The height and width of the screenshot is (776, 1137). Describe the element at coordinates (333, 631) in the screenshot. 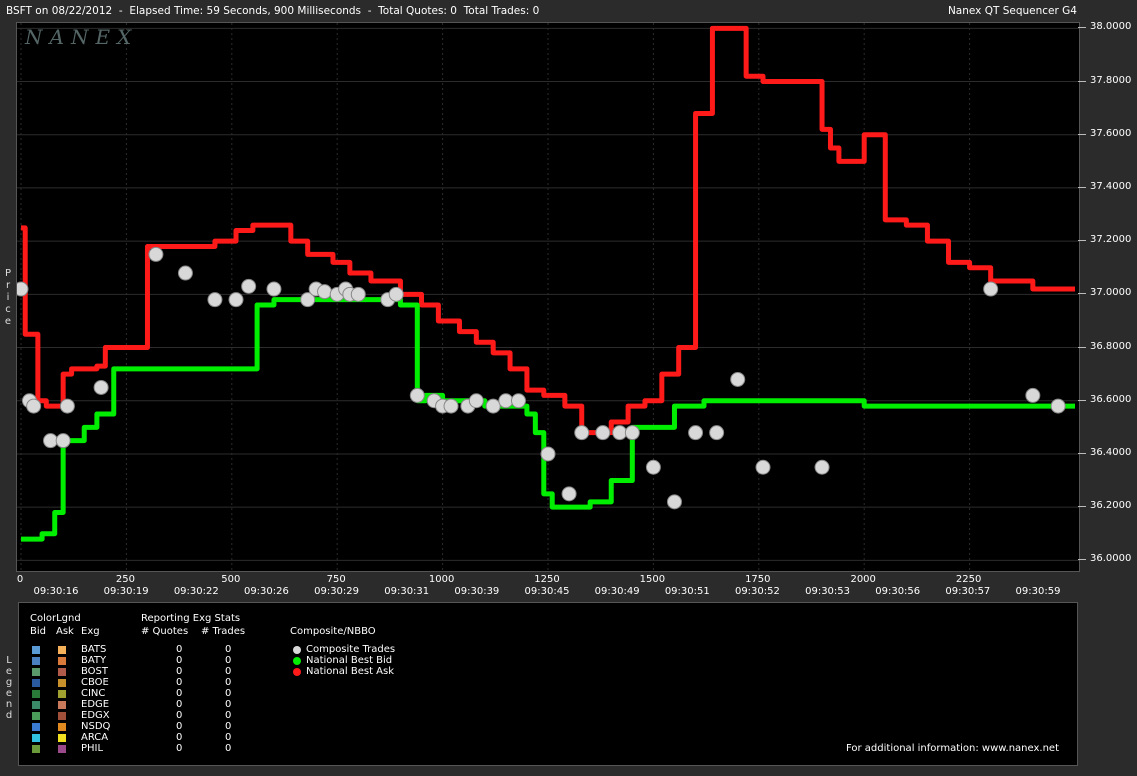

I see `composite-title: Composite/NBBO` at that location.